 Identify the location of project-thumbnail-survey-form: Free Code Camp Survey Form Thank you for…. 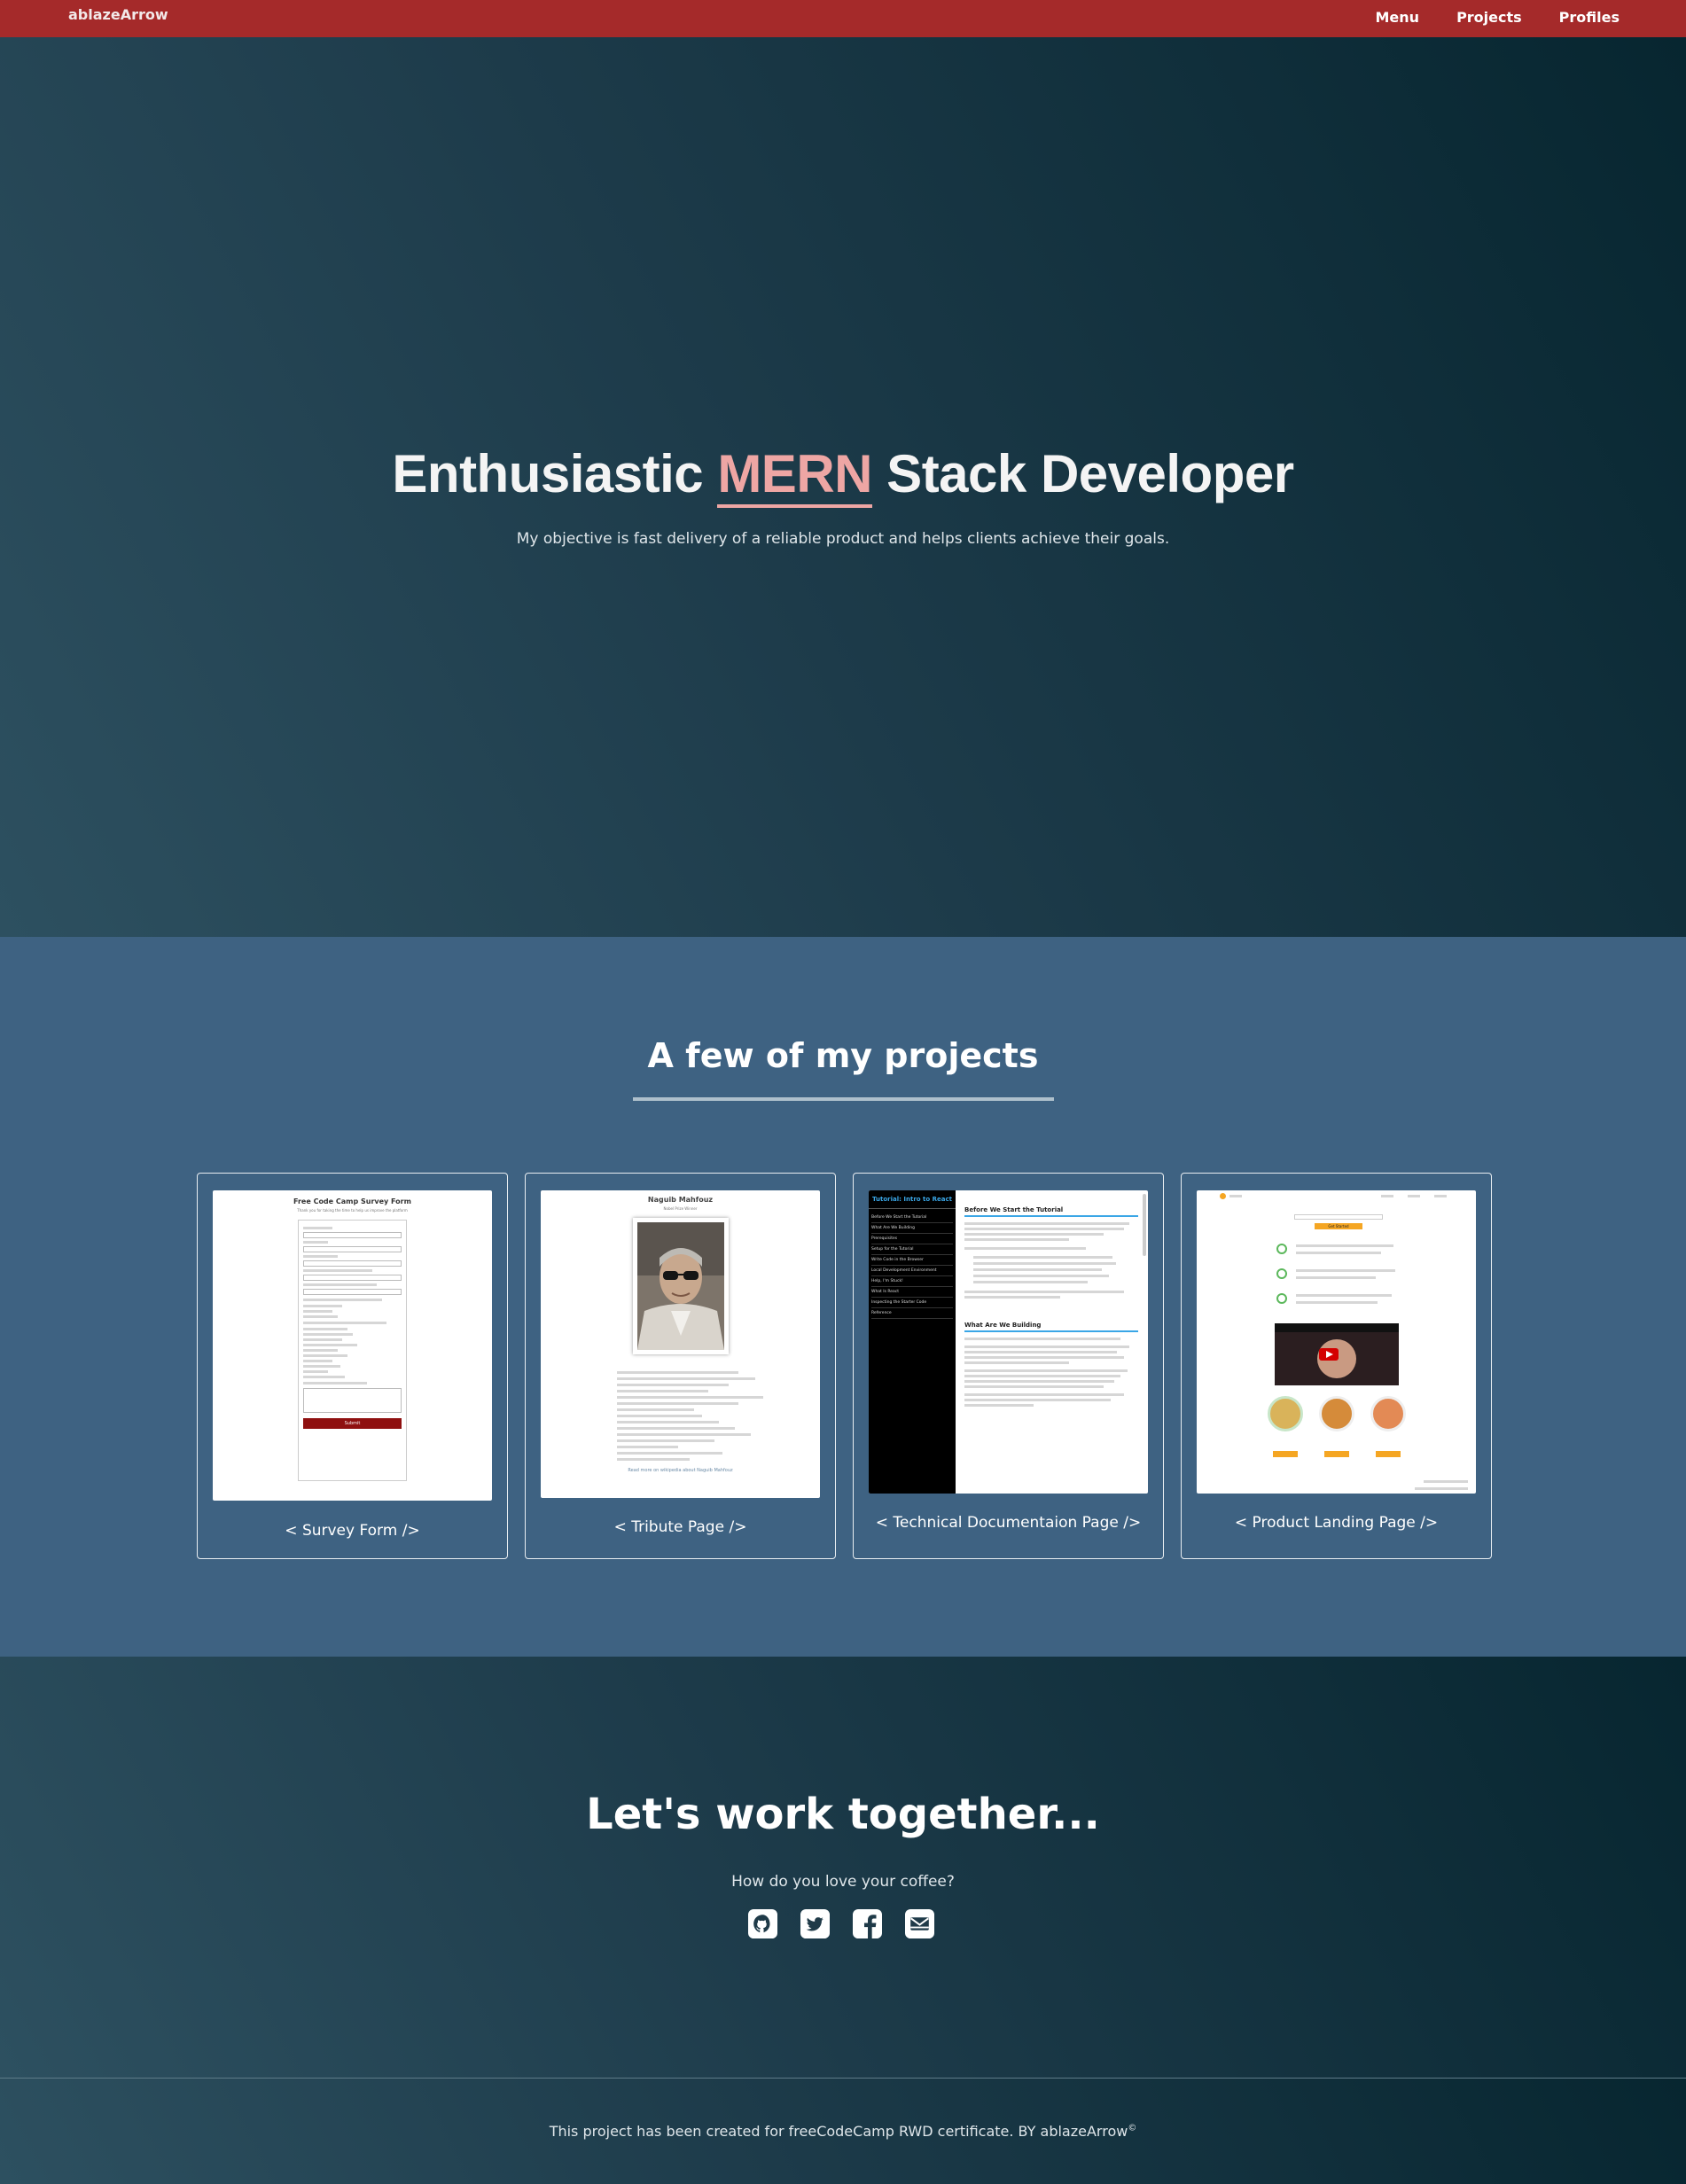
(352, 1345).